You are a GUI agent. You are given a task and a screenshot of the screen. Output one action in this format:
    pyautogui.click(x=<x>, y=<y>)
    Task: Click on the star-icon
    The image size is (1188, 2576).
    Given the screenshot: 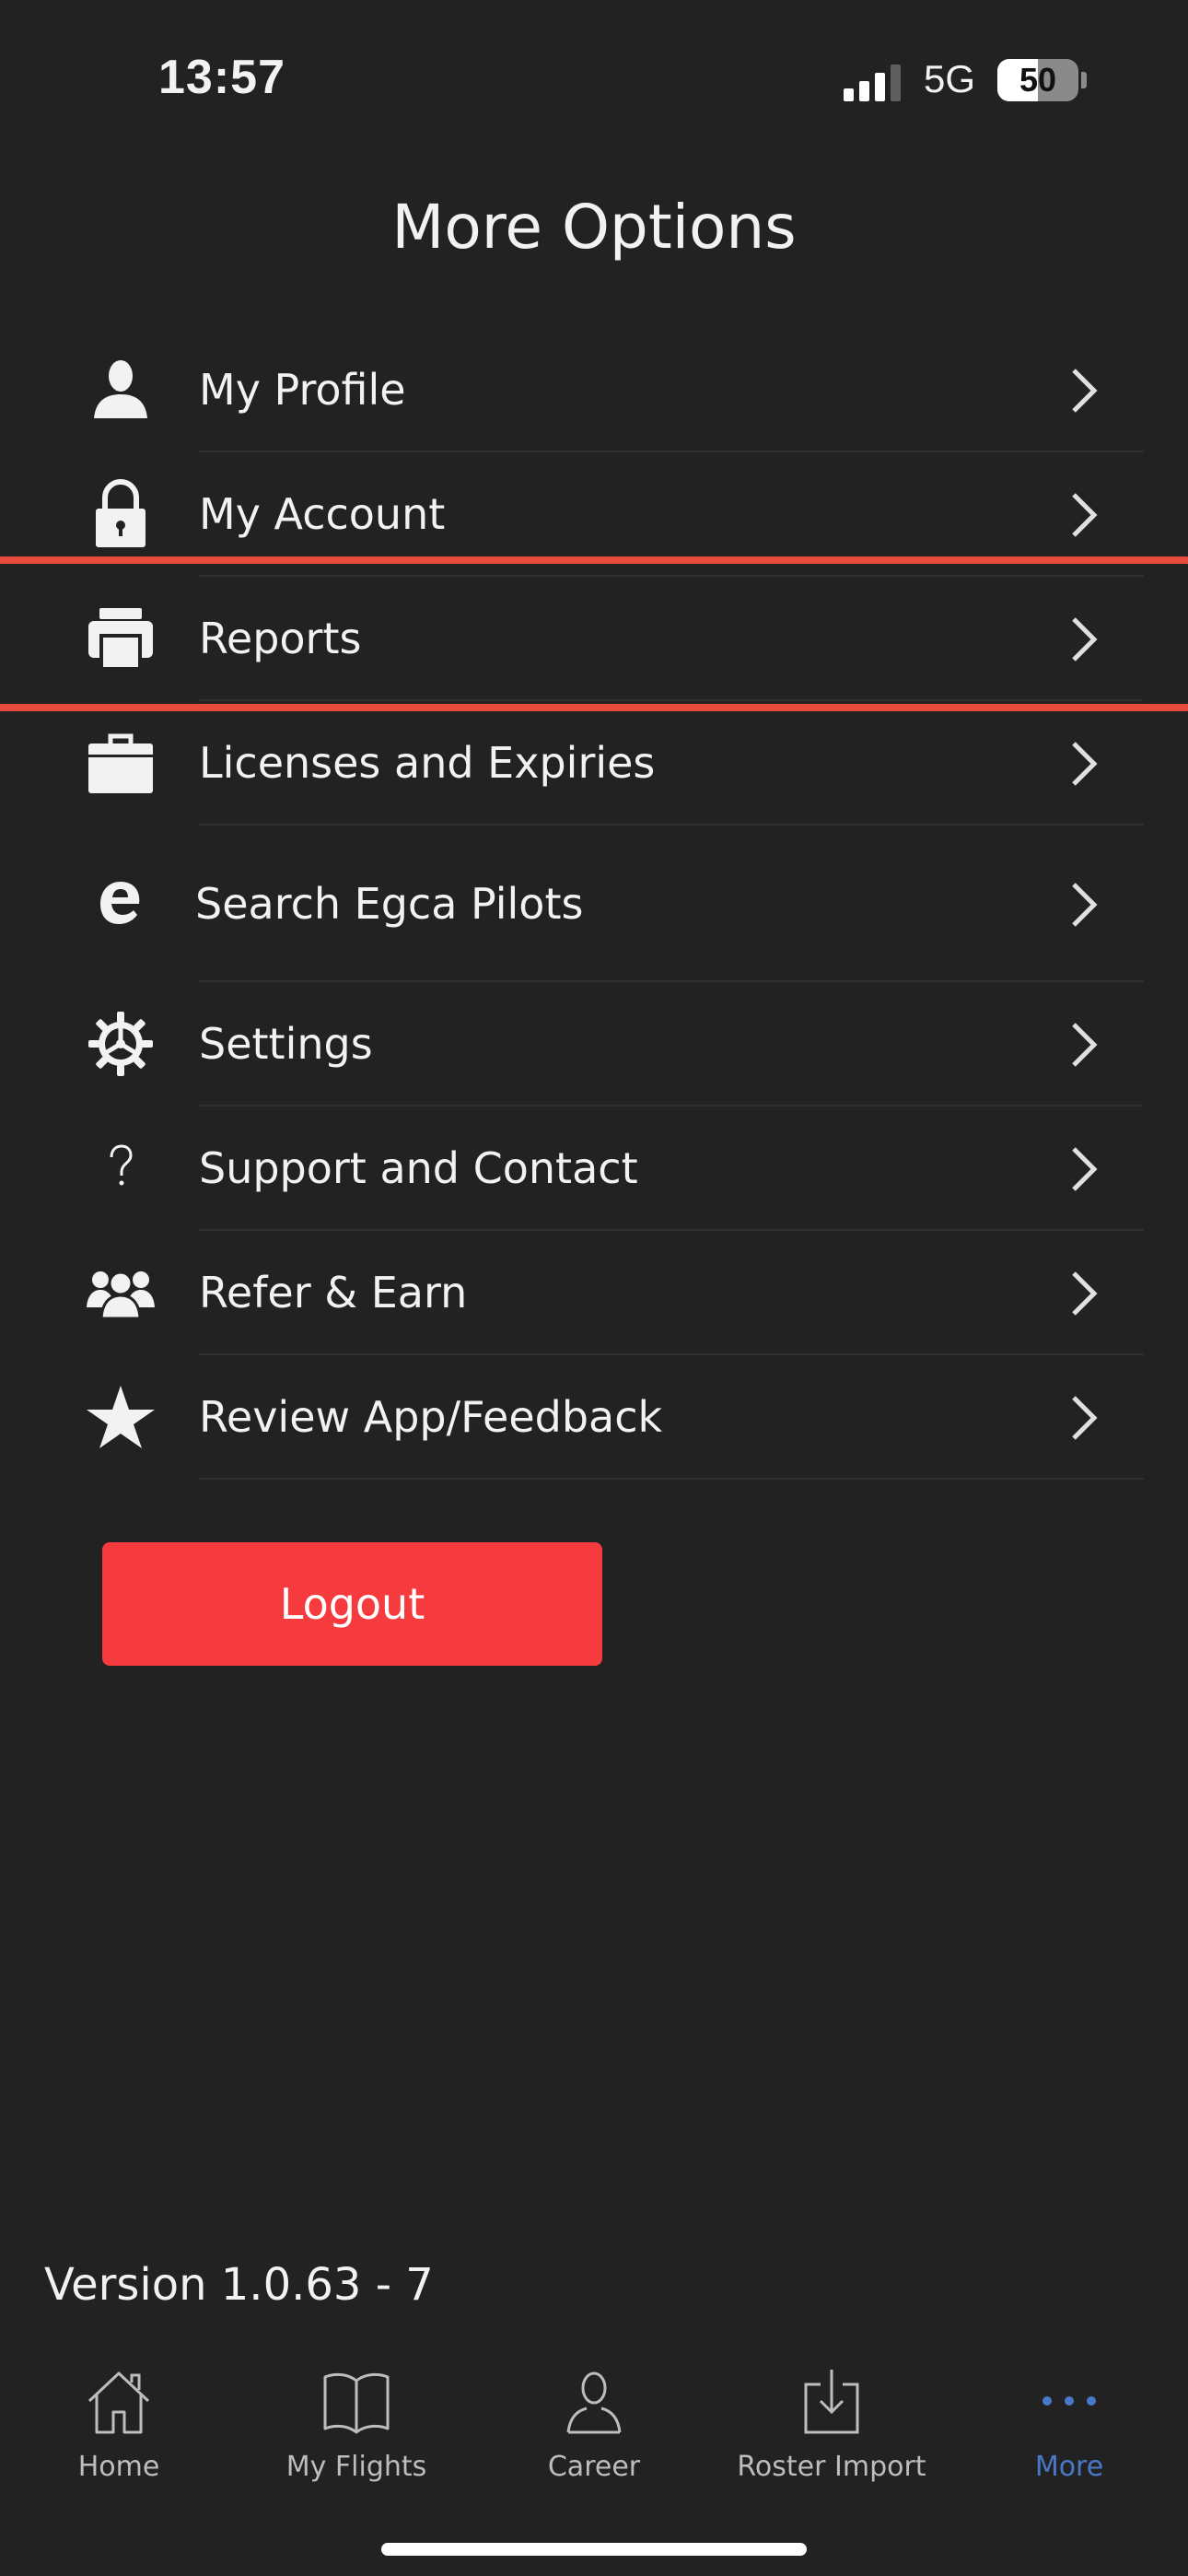 What is the action you would take?
    pyautogui.click(x=121, y=1417)
    